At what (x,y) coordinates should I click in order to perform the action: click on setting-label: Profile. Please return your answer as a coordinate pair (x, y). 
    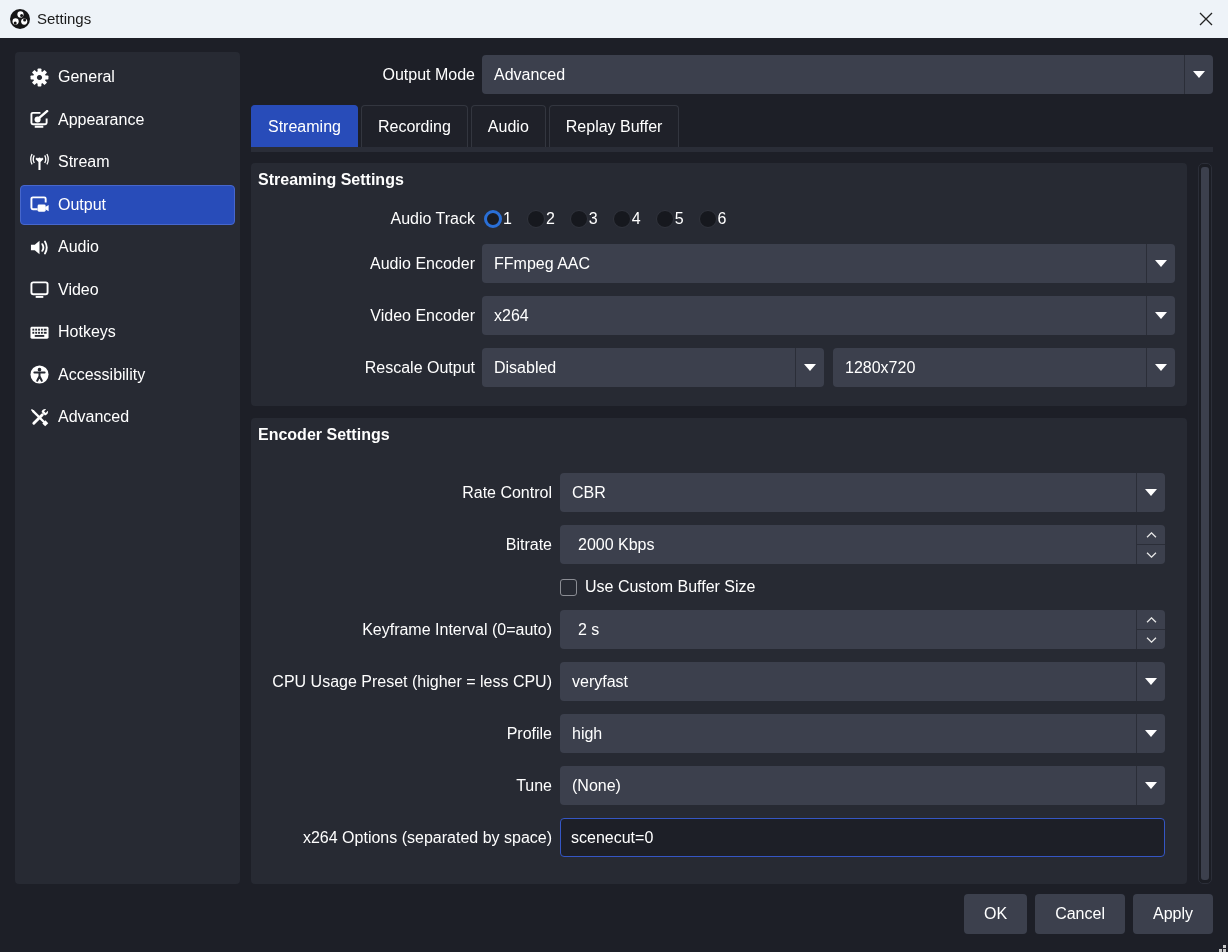
    Looking at the image, I should click on (528, 733).